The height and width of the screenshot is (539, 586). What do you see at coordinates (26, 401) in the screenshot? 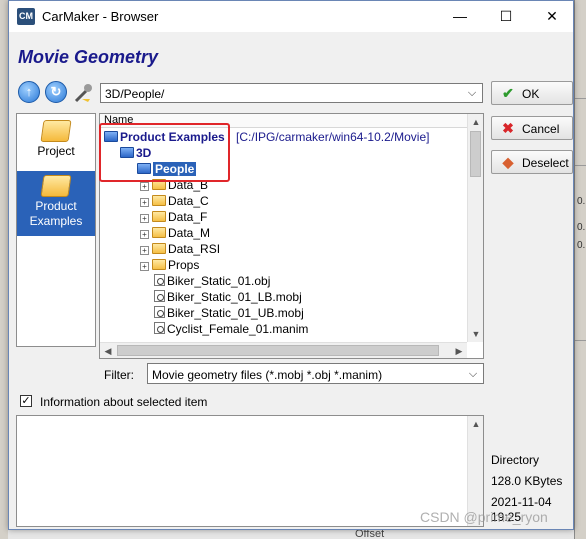
I see `info-checkbox: ✓` at bounding box center [26, 401].